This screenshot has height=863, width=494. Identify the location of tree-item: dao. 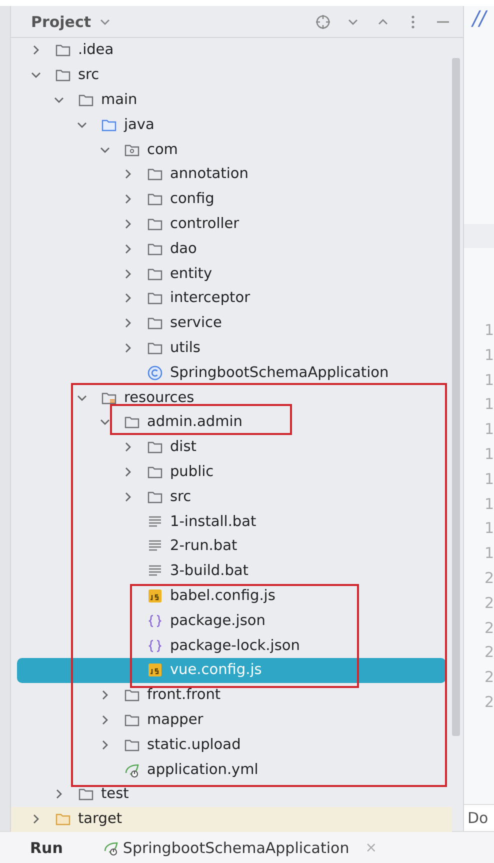
(231, 249).